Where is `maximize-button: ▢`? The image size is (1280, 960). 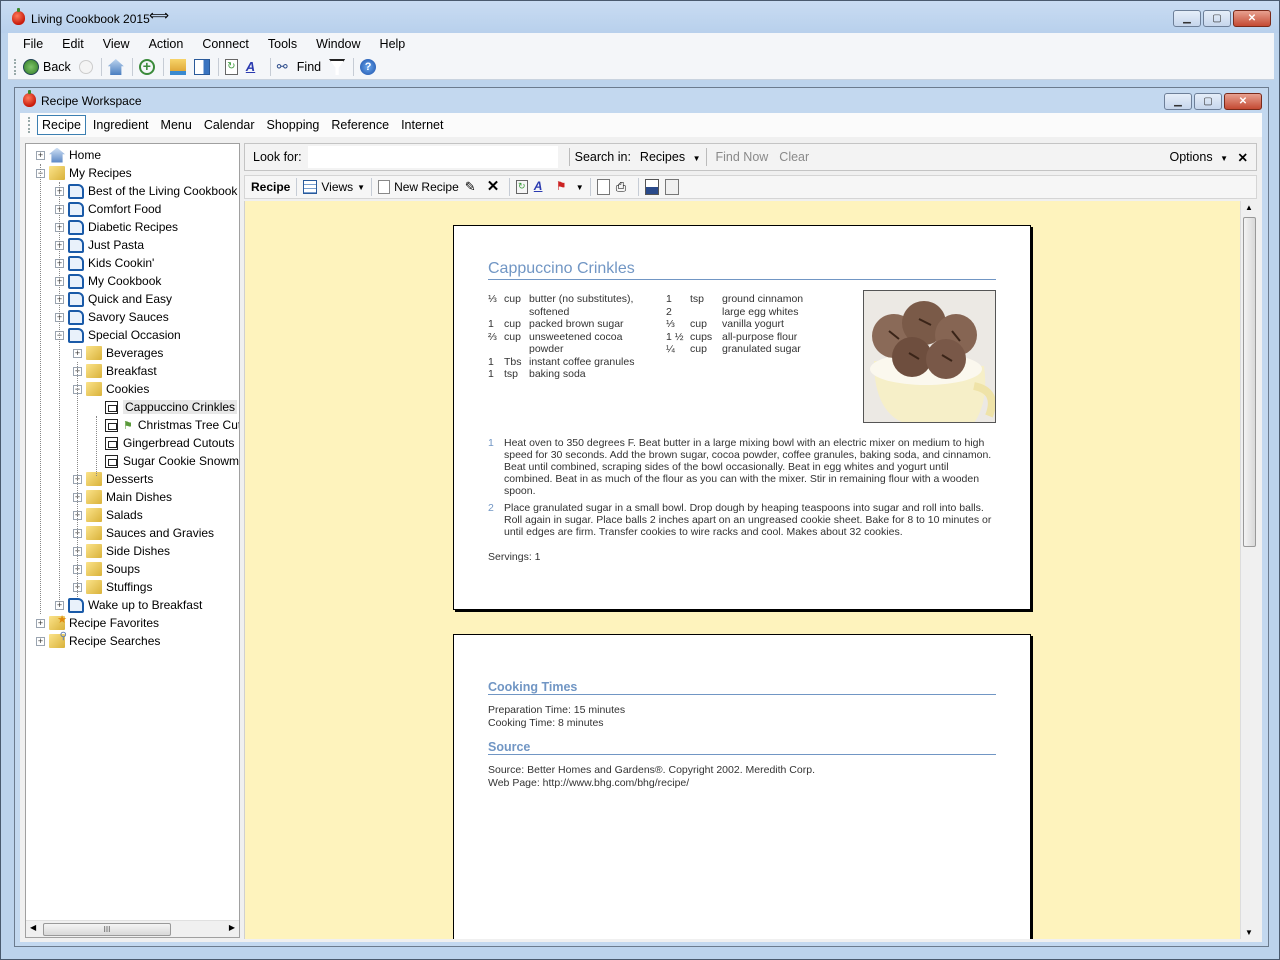
maximize-button: ▢ is located at coordinates (1217, 18).